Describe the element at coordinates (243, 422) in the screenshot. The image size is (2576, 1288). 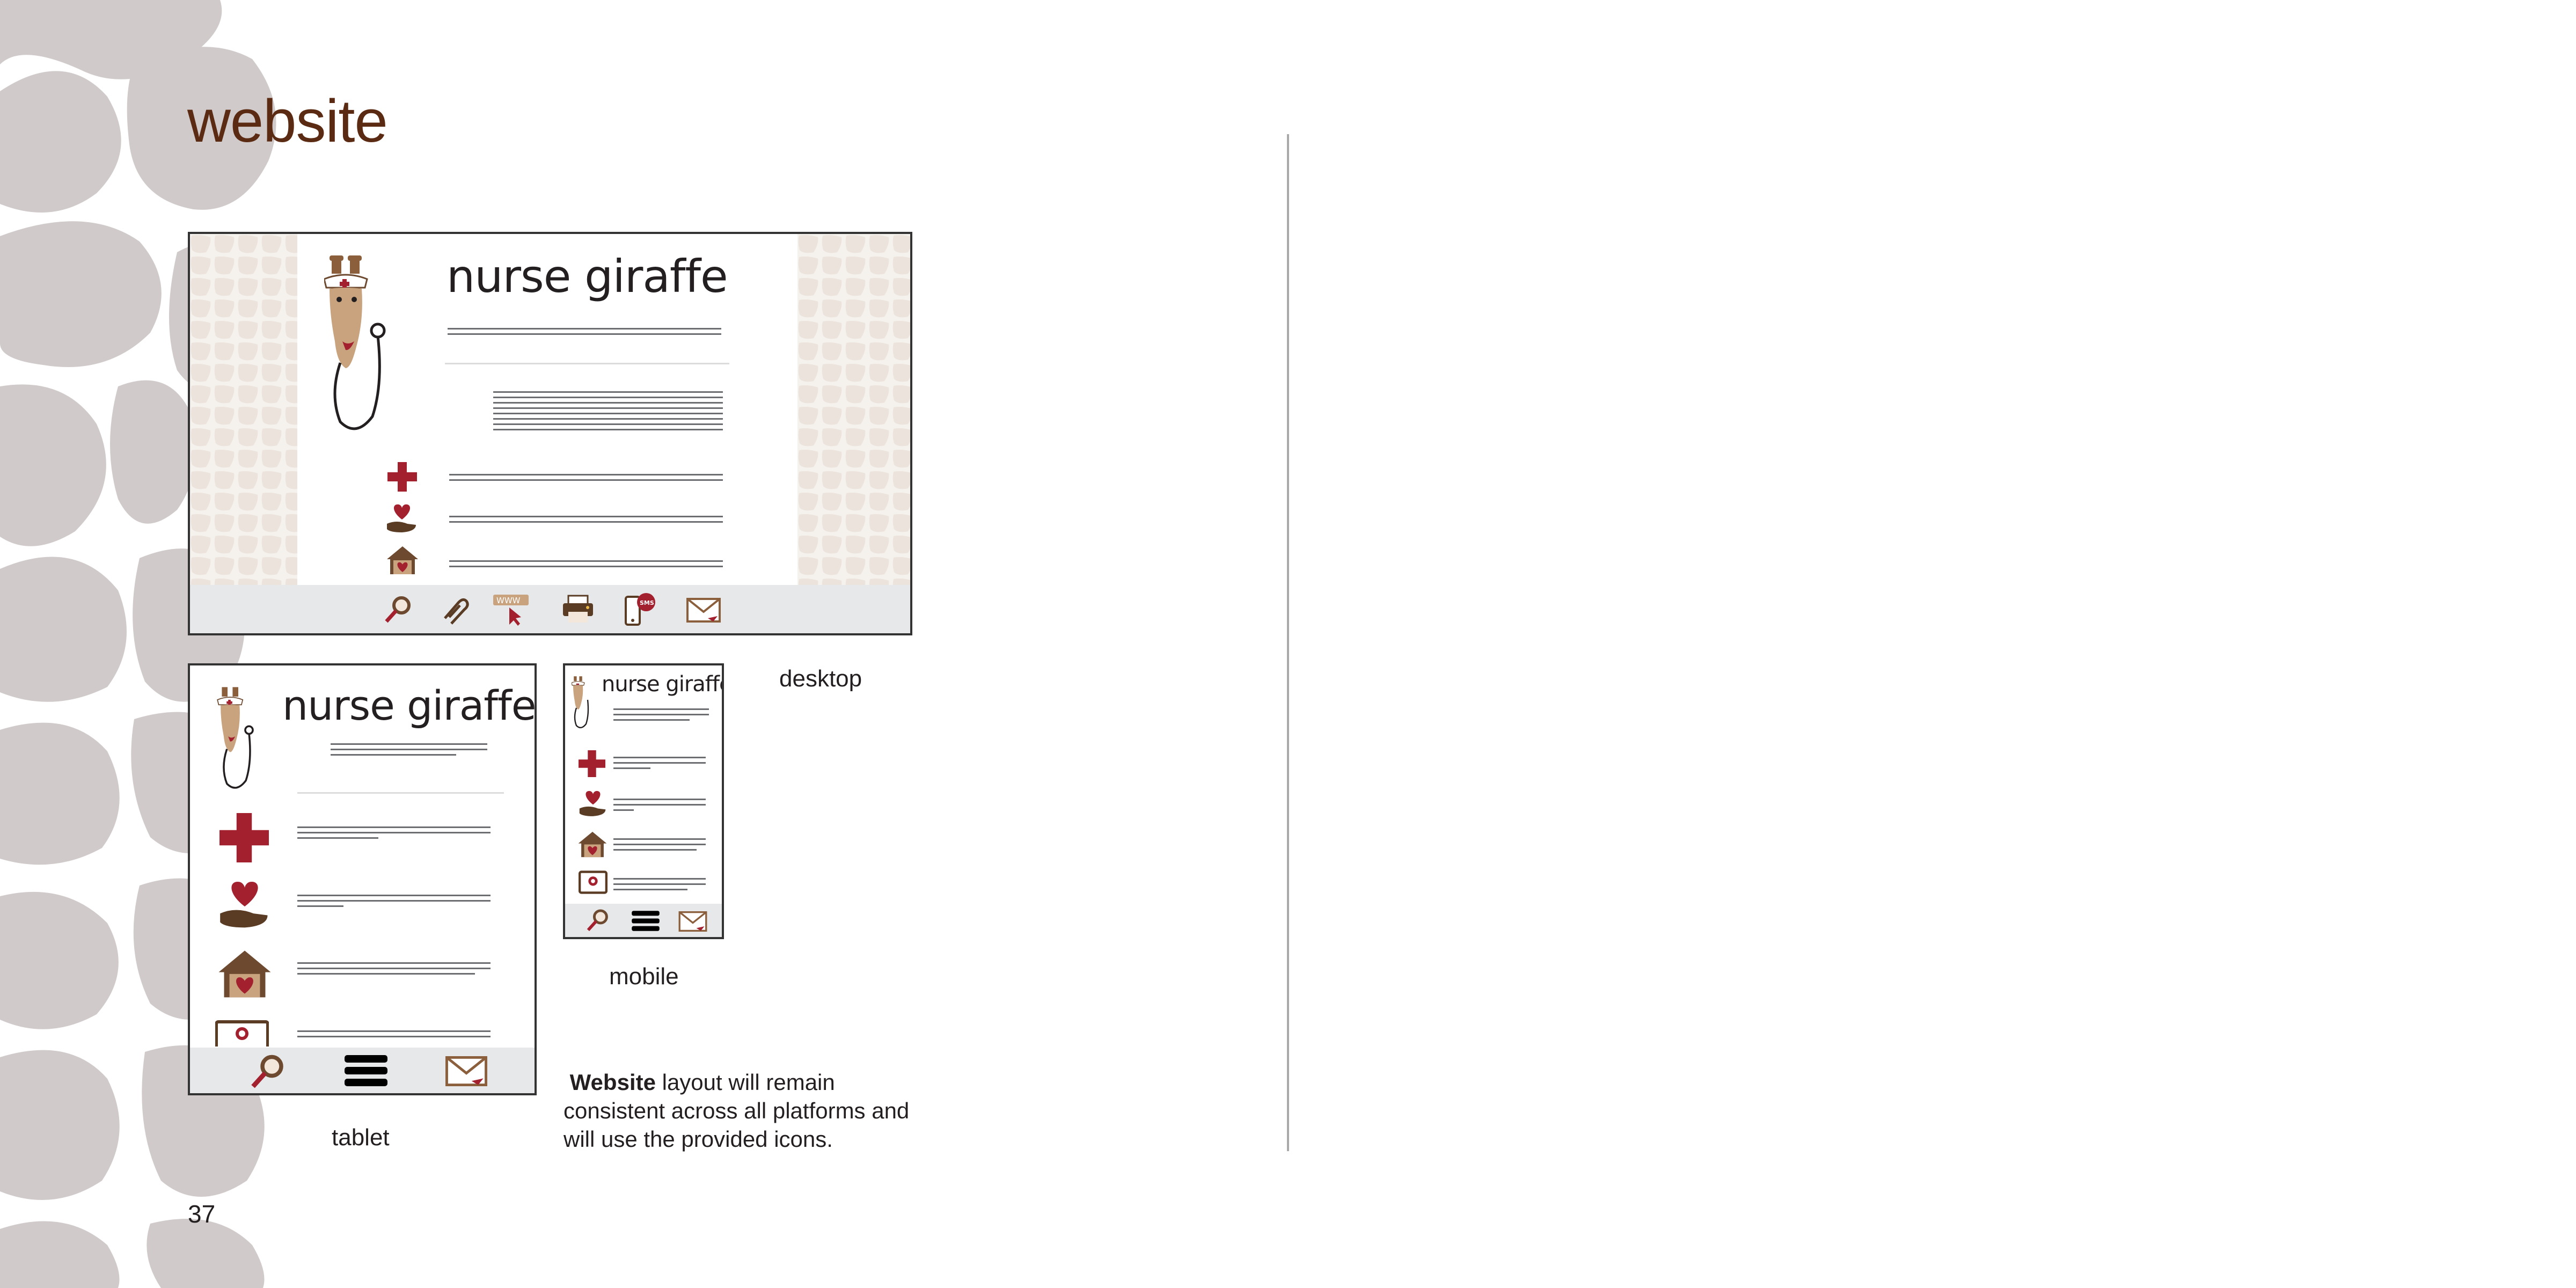
I see `desktop-side-pattern-left` at that location.